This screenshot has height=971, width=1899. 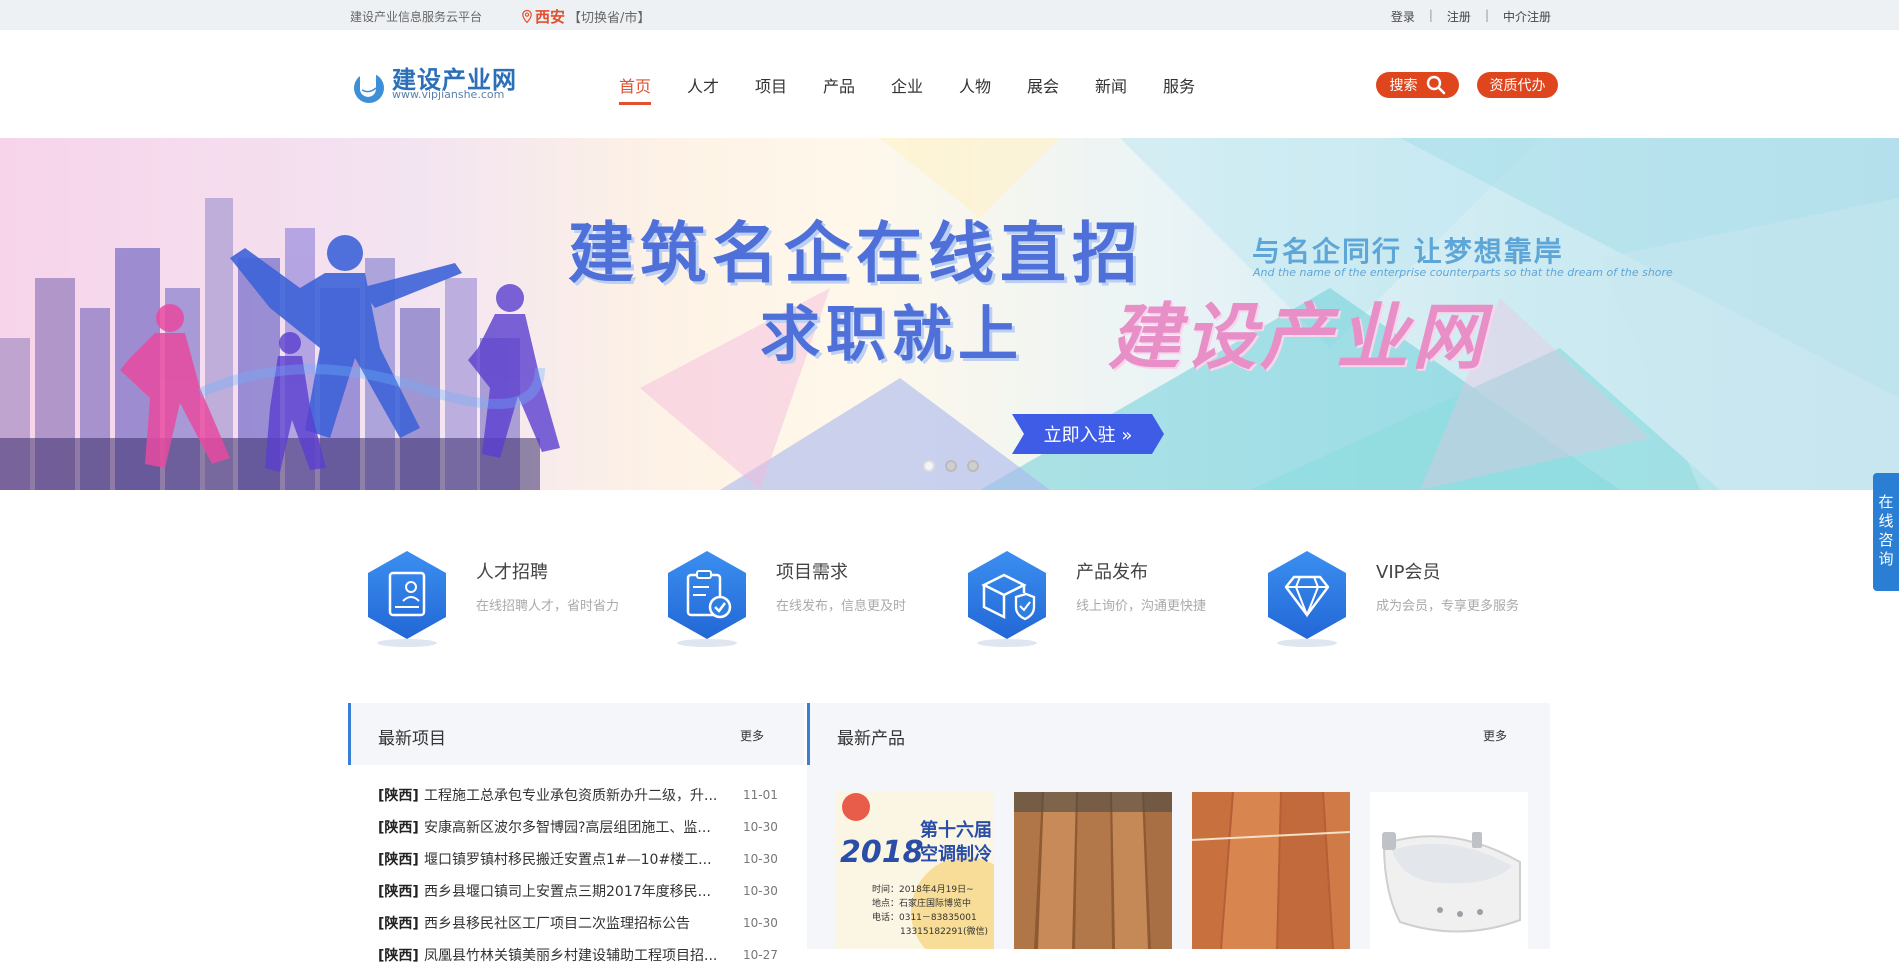 I want to click on project-date: 10-27, so click(x=760, y=955).